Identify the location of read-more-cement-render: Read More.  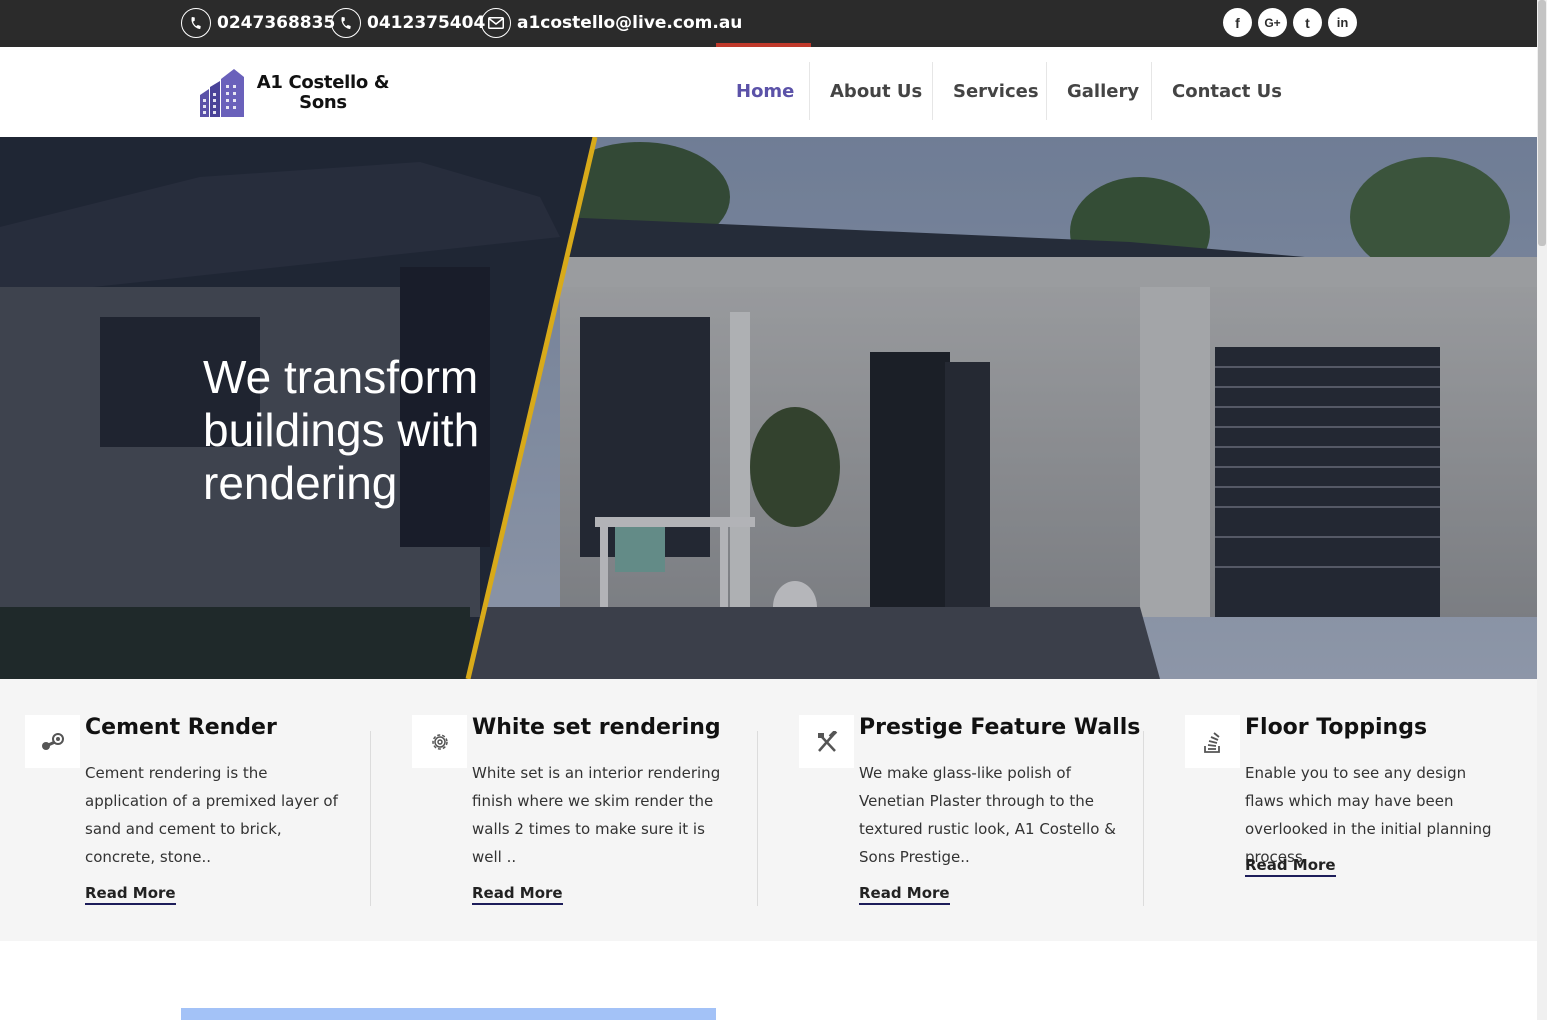
(130, 894).